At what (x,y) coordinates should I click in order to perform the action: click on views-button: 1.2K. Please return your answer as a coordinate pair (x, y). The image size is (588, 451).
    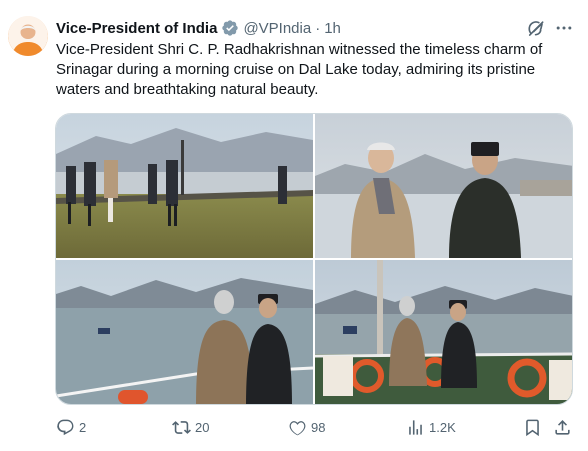
    Looking at the image, I should click on (431, 427).